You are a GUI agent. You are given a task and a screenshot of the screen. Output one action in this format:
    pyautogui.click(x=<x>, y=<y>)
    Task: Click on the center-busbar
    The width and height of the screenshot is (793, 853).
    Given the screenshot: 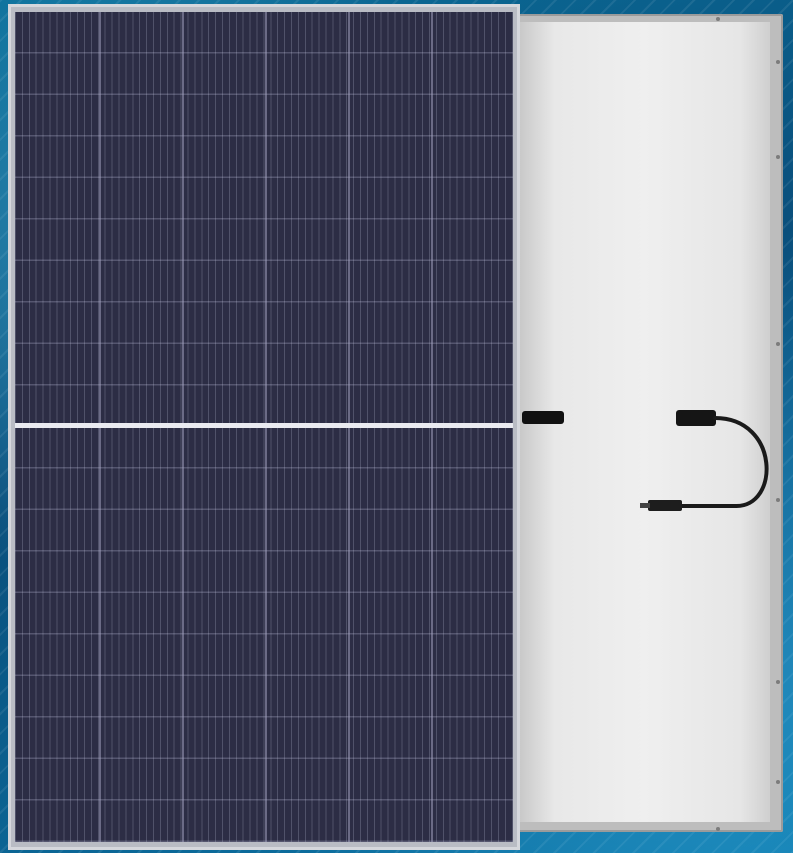 What is the action you would take?
    pyautogui.click(x=264, y=425)
    